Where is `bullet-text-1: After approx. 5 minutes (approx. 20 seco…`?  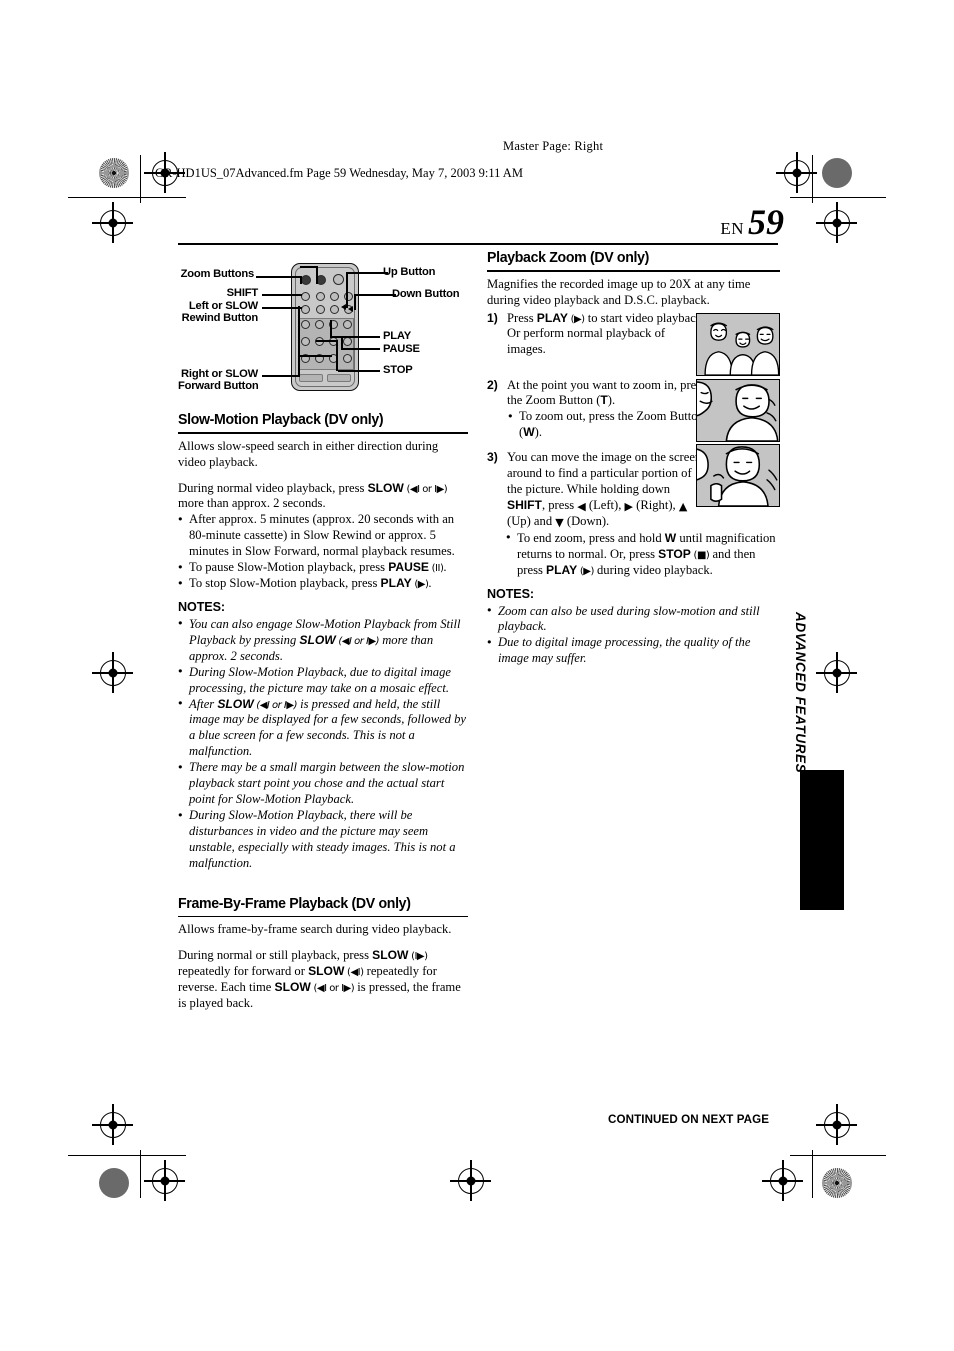 bullet-text-1: After approx. 5 minutes (approx. 20 seco… is located at coordinates (322, 535).